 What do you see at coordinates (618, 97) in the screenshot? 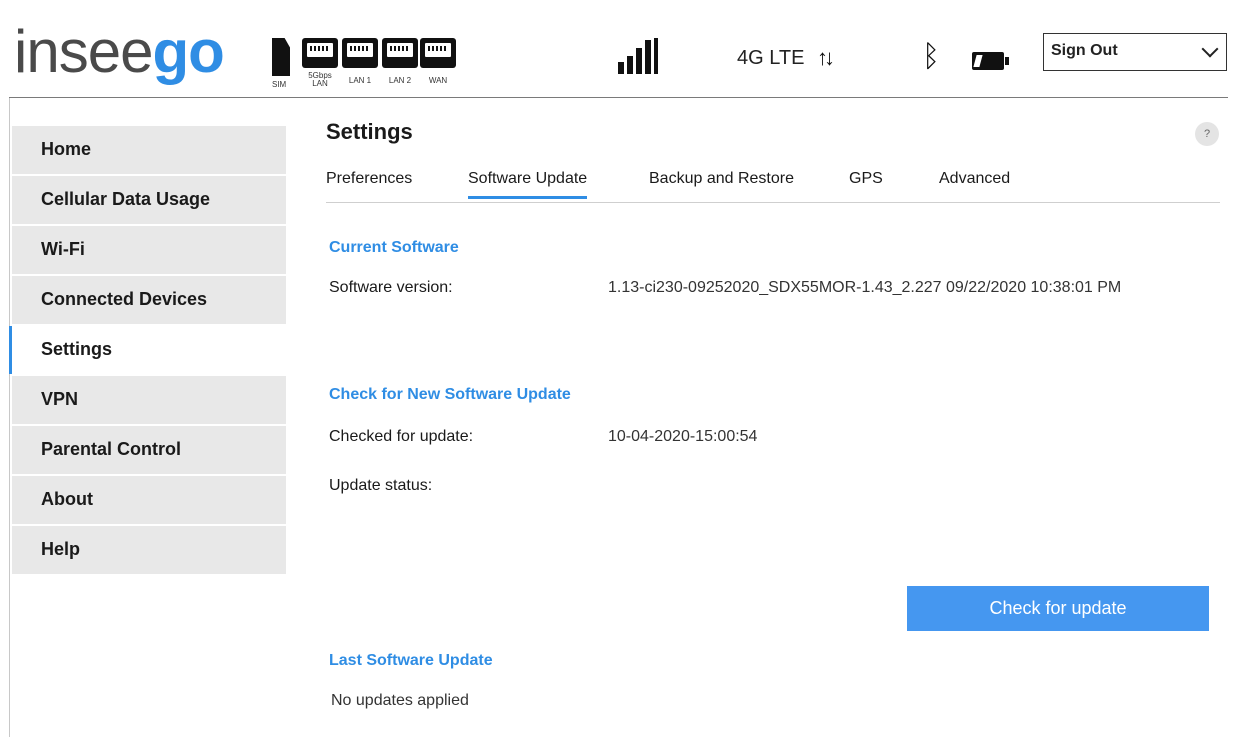
I see `header-divider` at bounding box center [618, 97].